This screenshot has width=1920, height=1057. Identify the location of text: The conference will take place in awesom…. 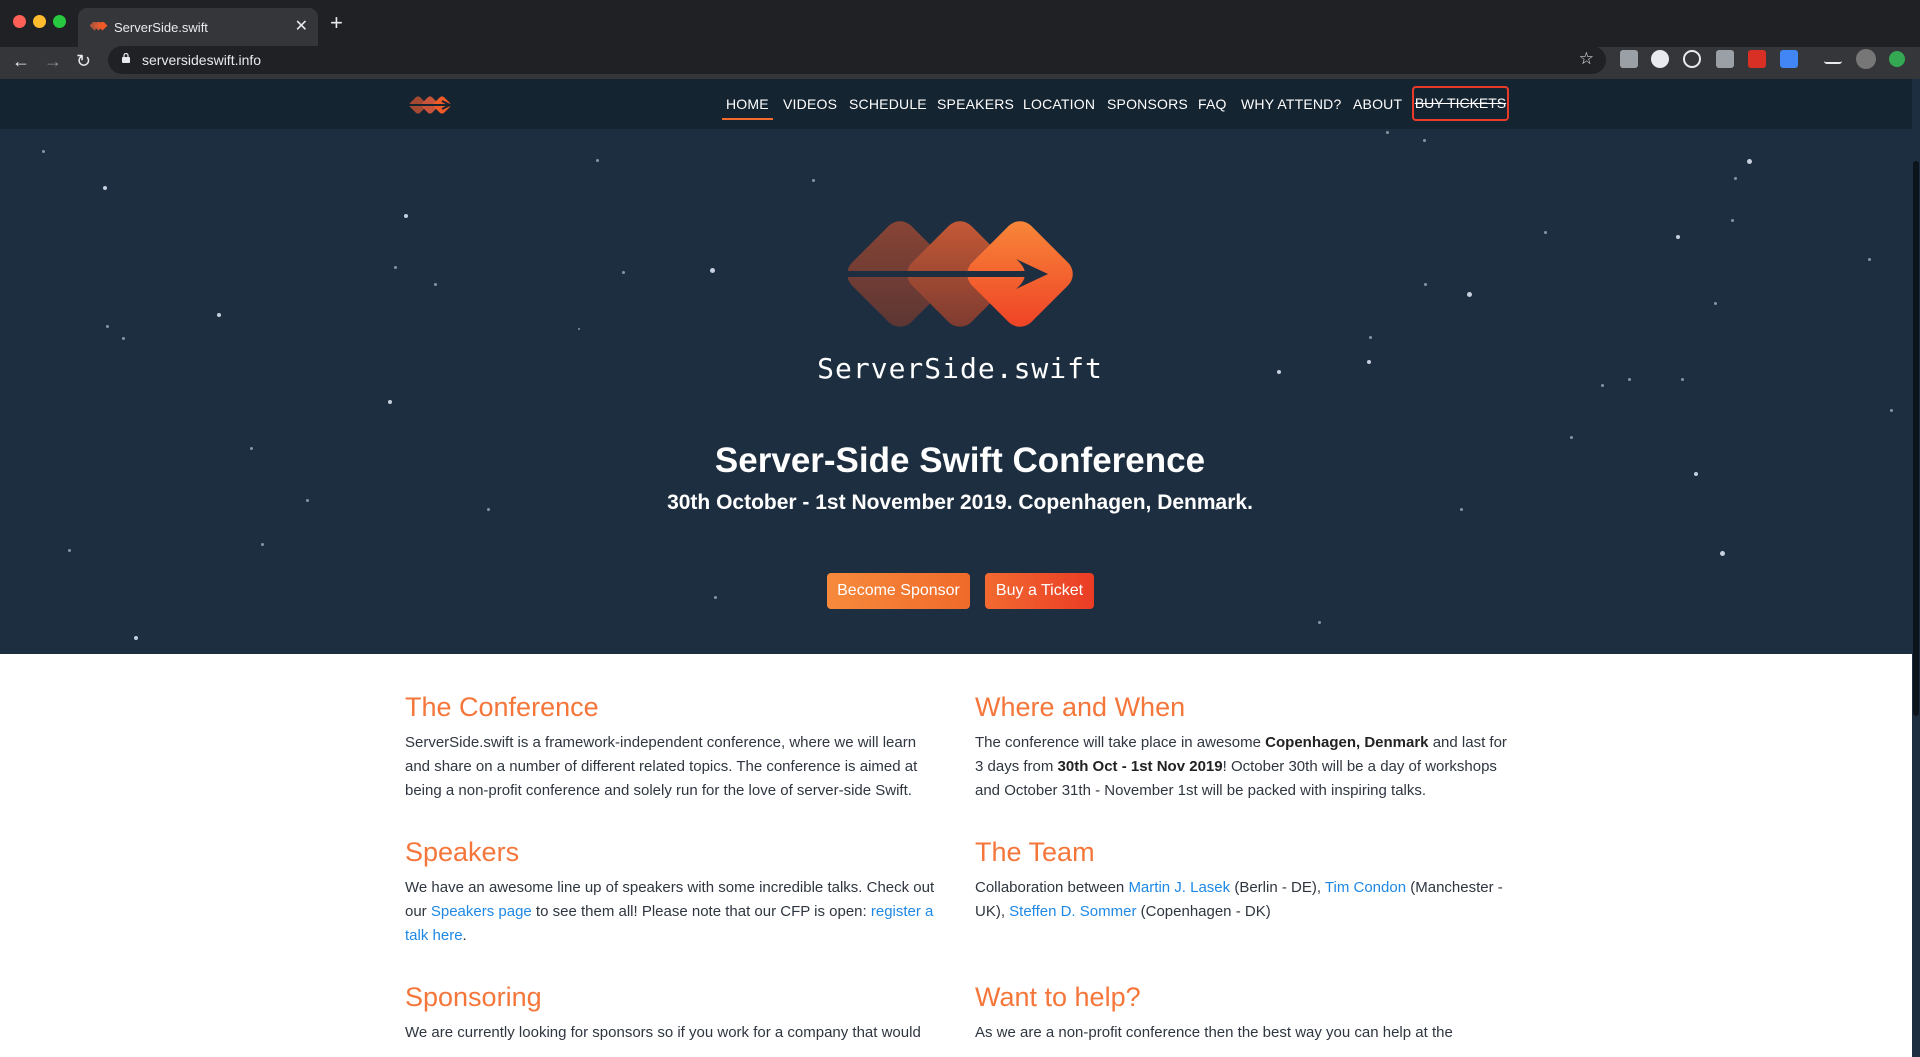
(1120, 742).